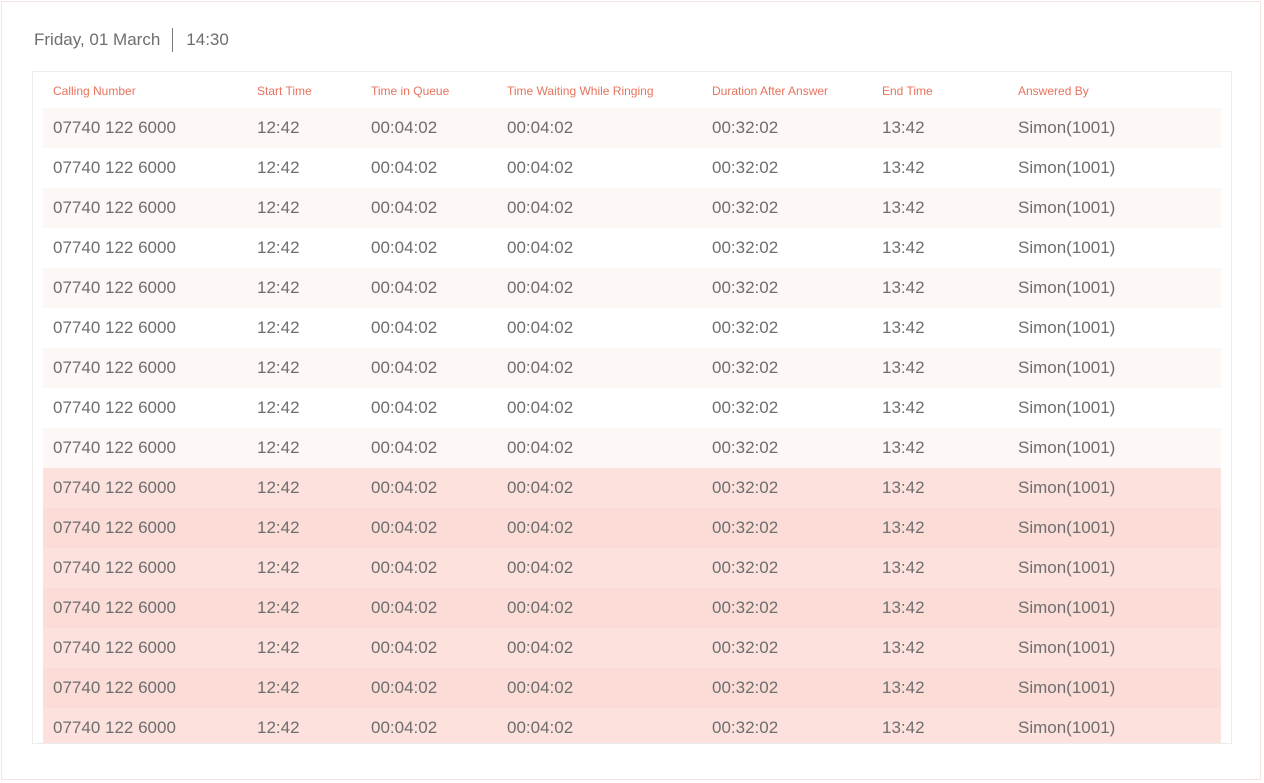  What do you see at coordinates (410, 91) in the screenshot?
I see `column-header-time-in-queue: Time in Queue` at bounding box center [410, 91].